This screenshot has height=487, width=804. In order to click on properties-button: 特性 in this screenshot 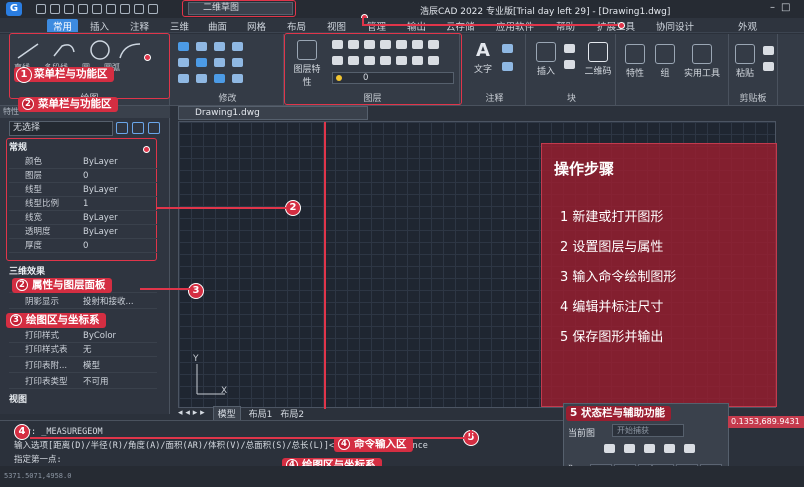, I will do `click(635, 61)`.